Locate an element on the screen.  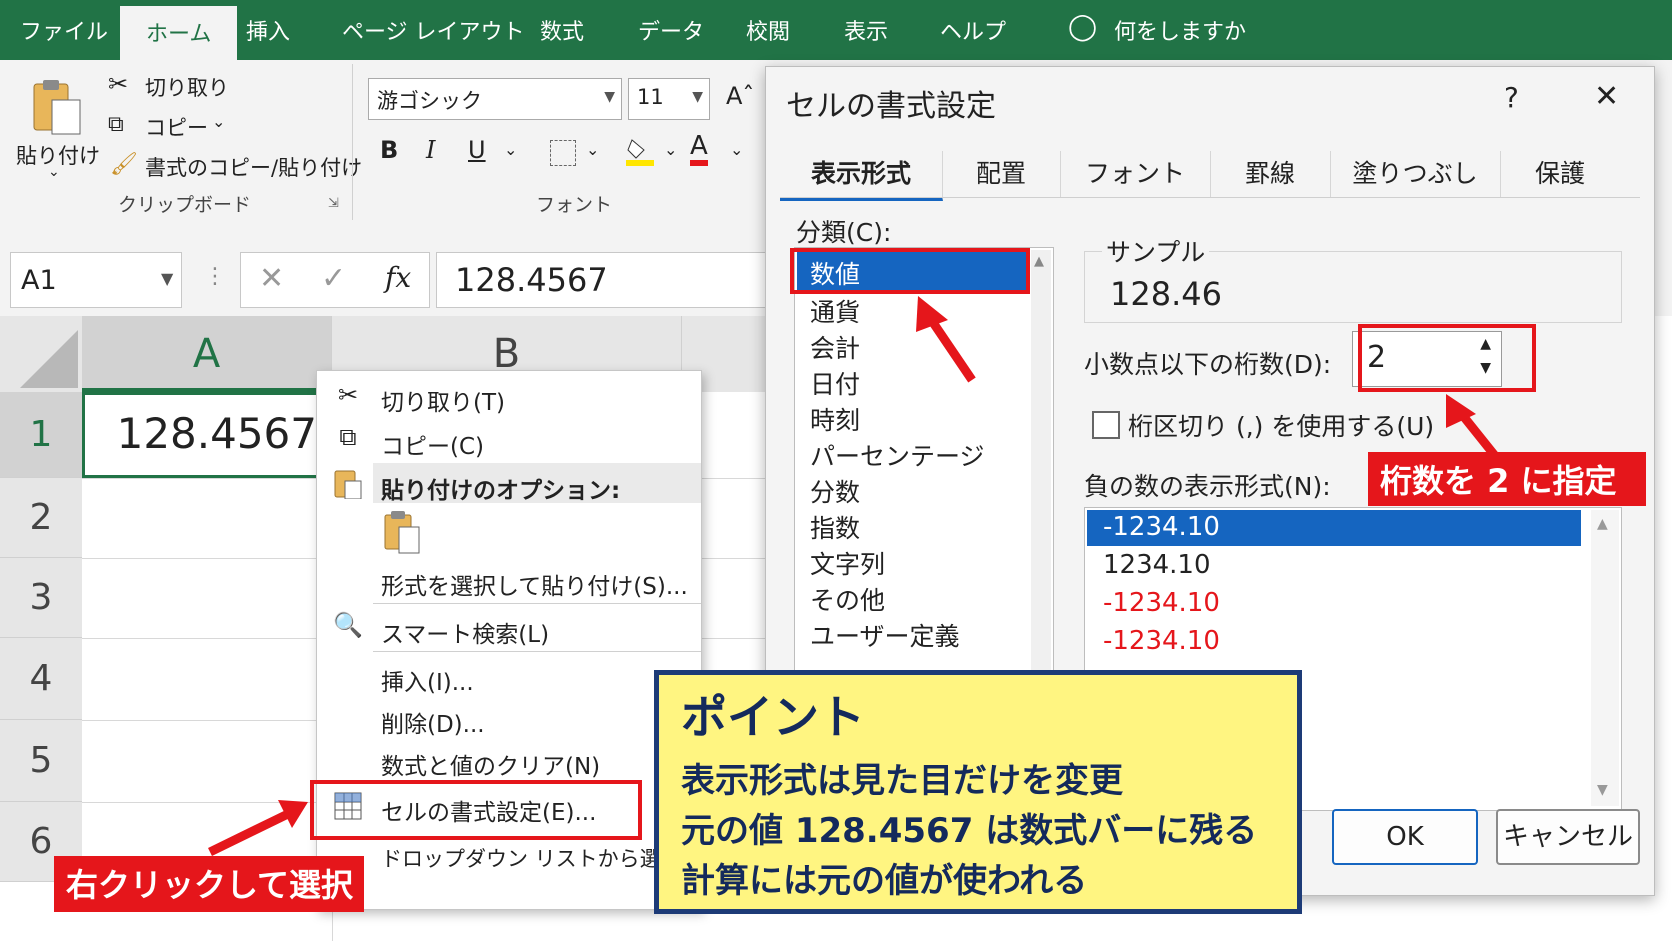
ok-button: OK is located at coordinates (1405, 837).